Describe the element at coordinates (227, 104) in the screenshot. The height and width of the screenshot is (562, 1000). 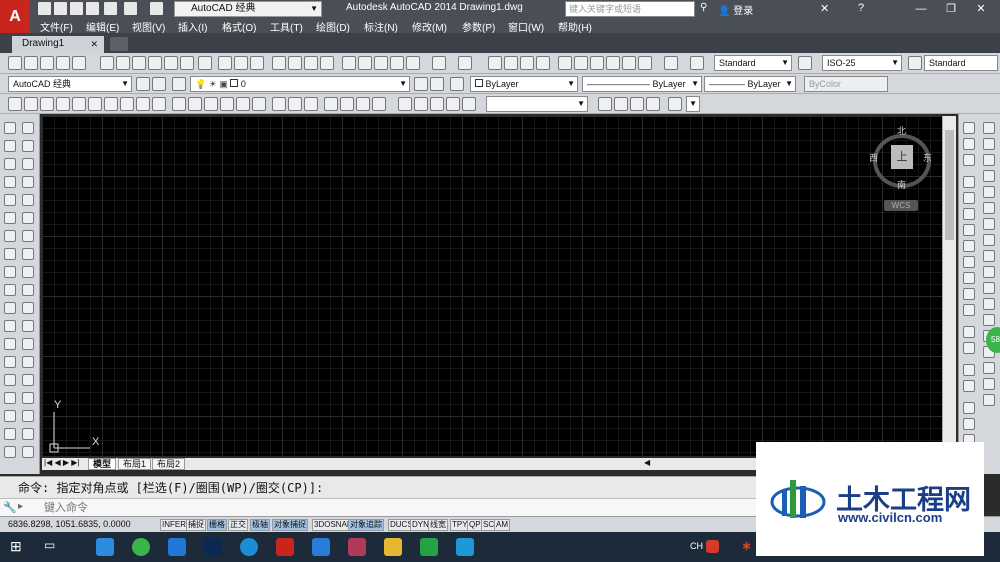
I see `revolve-icon` at that location.